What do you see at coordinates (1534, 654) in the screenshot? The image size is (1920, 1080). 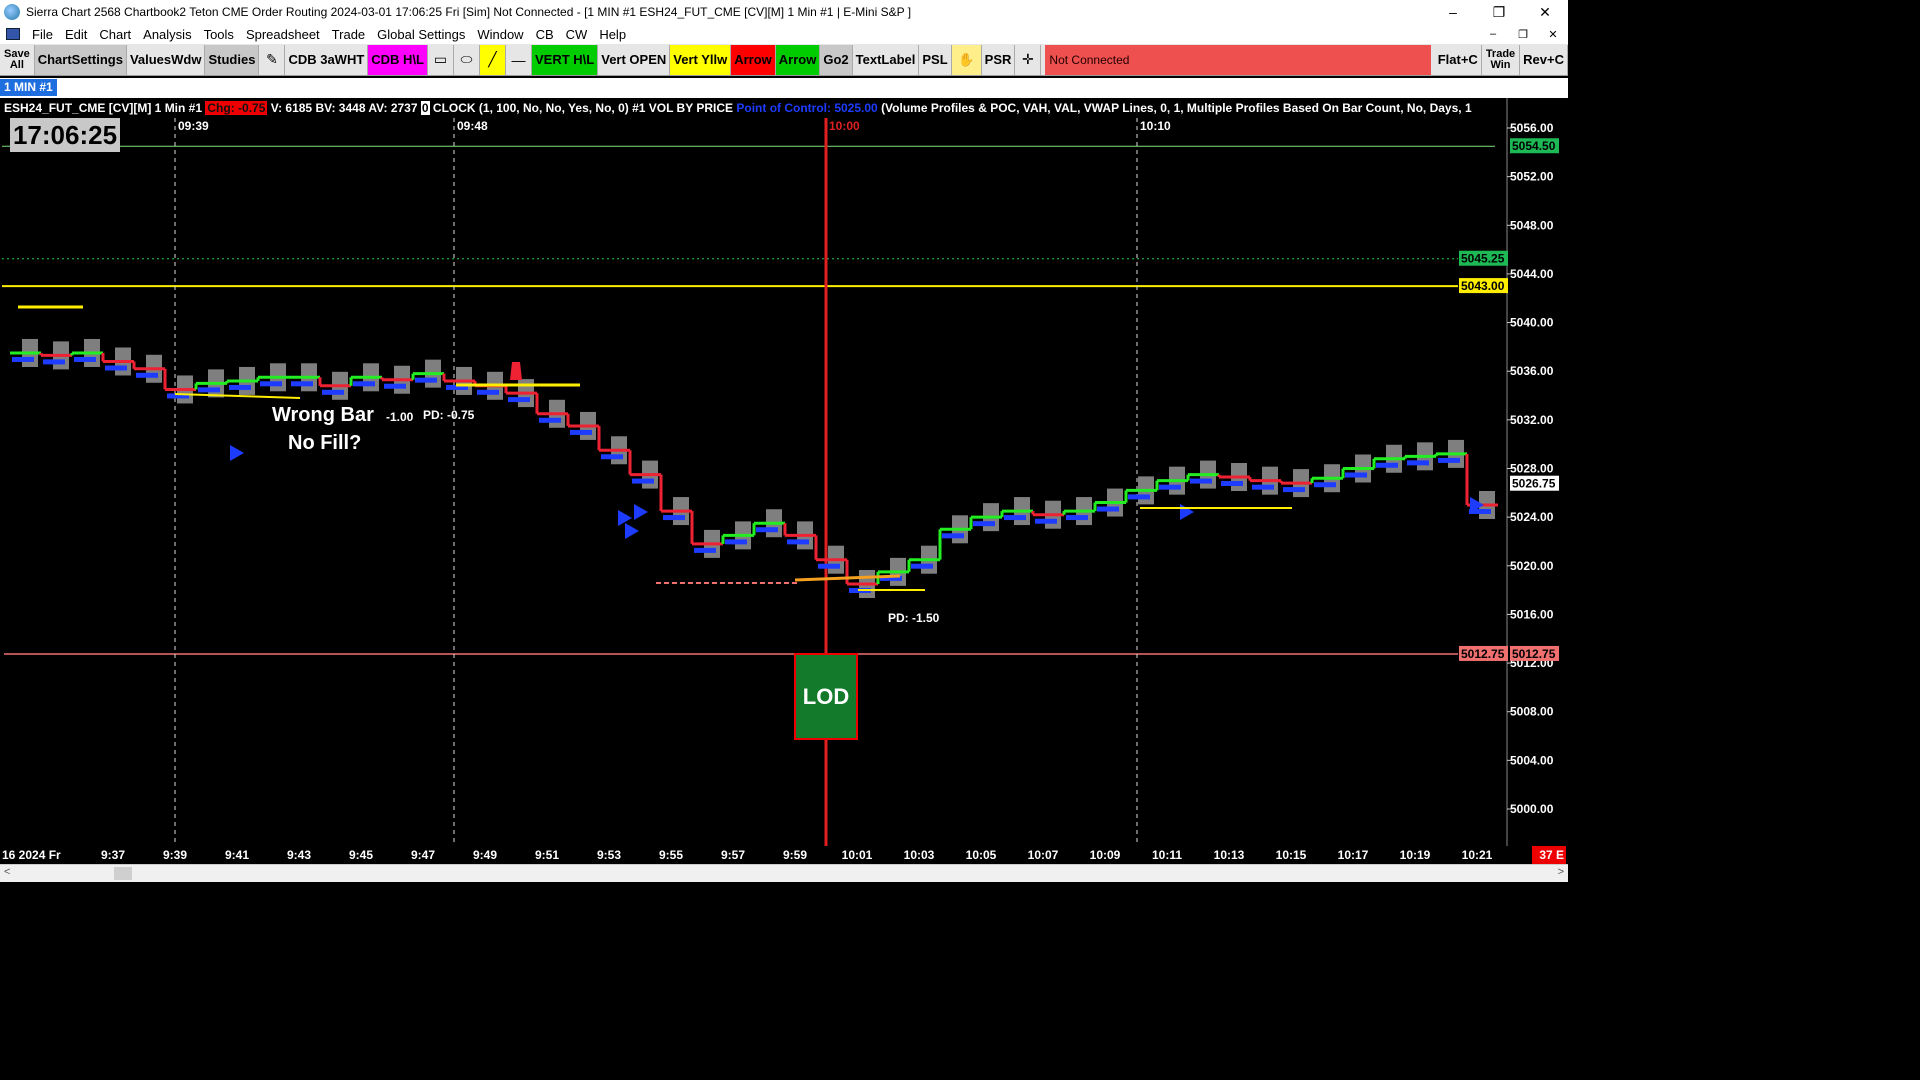 I see `price-marker-label: 5012.75` at bounding box center [1534, 654].